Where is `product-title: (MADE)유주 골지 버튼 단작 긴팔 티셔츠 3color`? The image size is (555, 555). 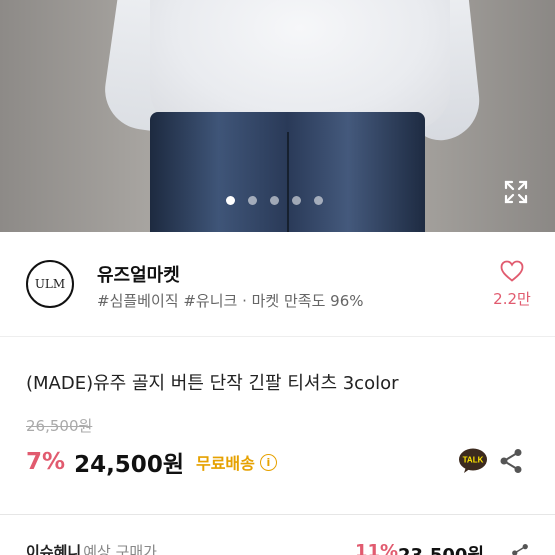
product-title: (MADE)유주 골지 버튼 단작 긴팔 티셔츠 3color is located at coordinates (212, 383).